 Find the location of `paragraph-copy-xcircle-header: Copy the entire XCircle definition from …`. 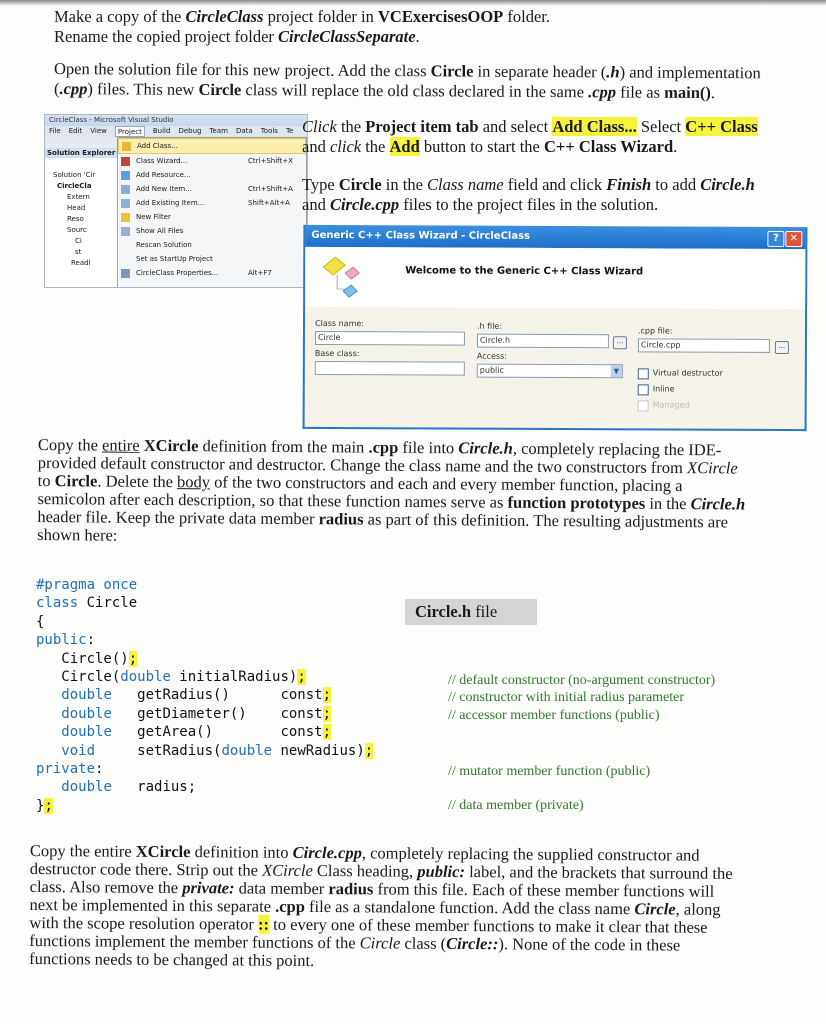

paragraph-copy-xcircle-header: Copy the entire XCircle definition from … is located at coordinates (417, 492).